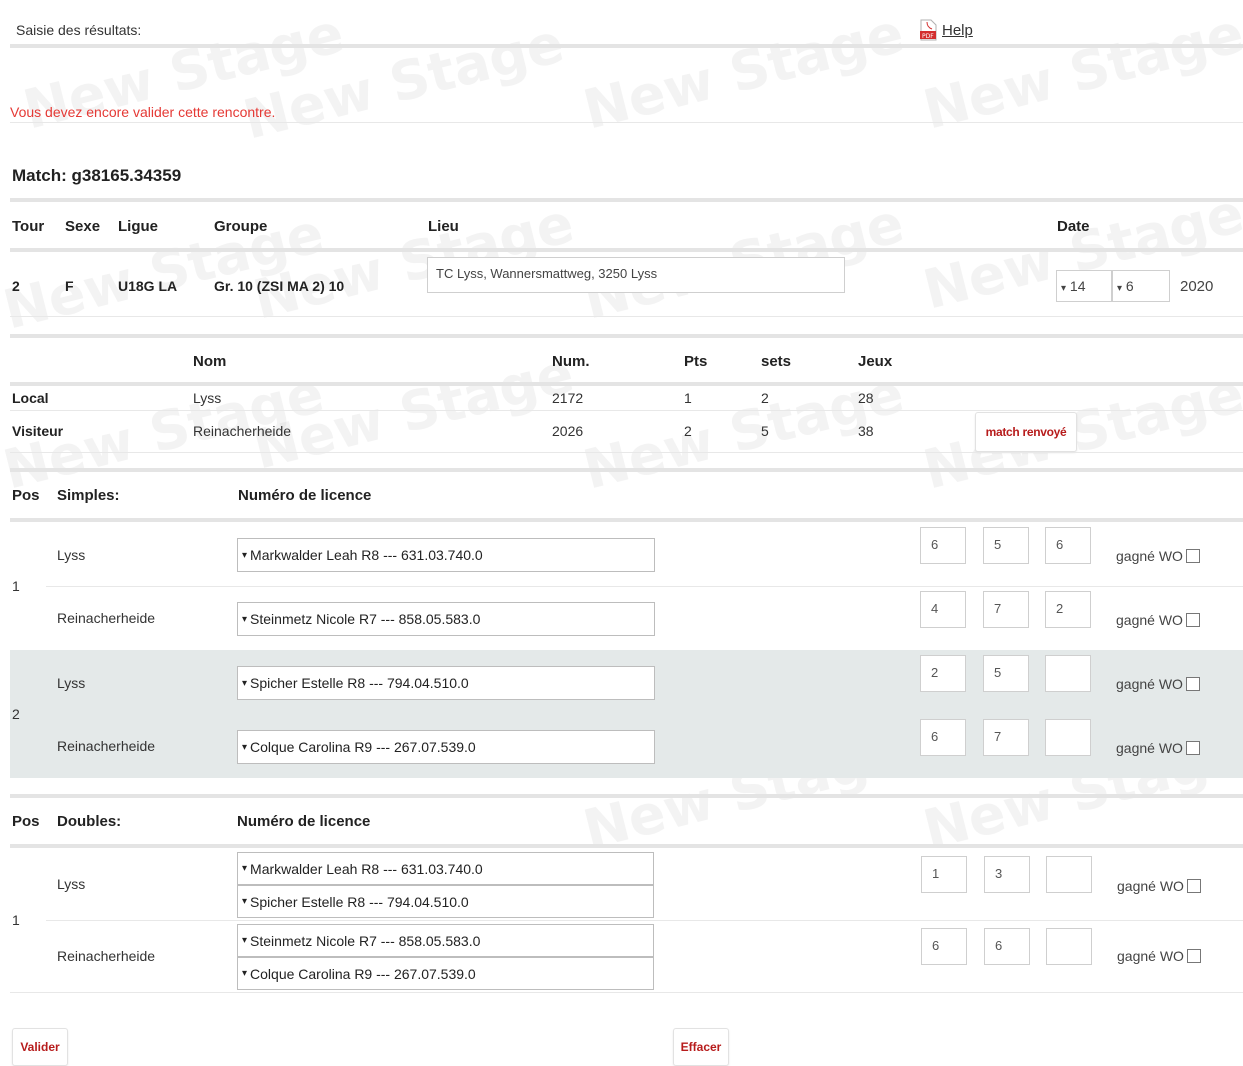  I want to click on team-num-visiteur: 2026, so click(568, 431).